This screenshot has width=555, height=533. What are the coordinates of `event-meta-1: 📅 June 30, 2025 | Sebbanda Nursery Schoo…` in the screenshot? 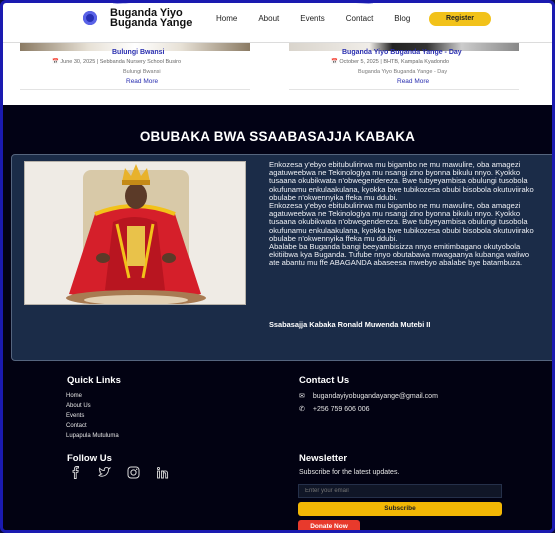 It's located at (116, 62).